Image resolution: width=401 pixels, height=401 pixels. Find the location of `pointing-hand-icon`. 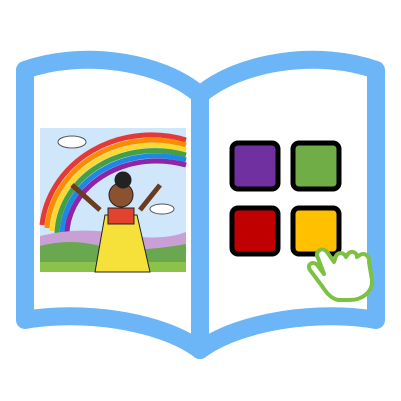

pointing-hand-icon is located at coordinates (341, 274).